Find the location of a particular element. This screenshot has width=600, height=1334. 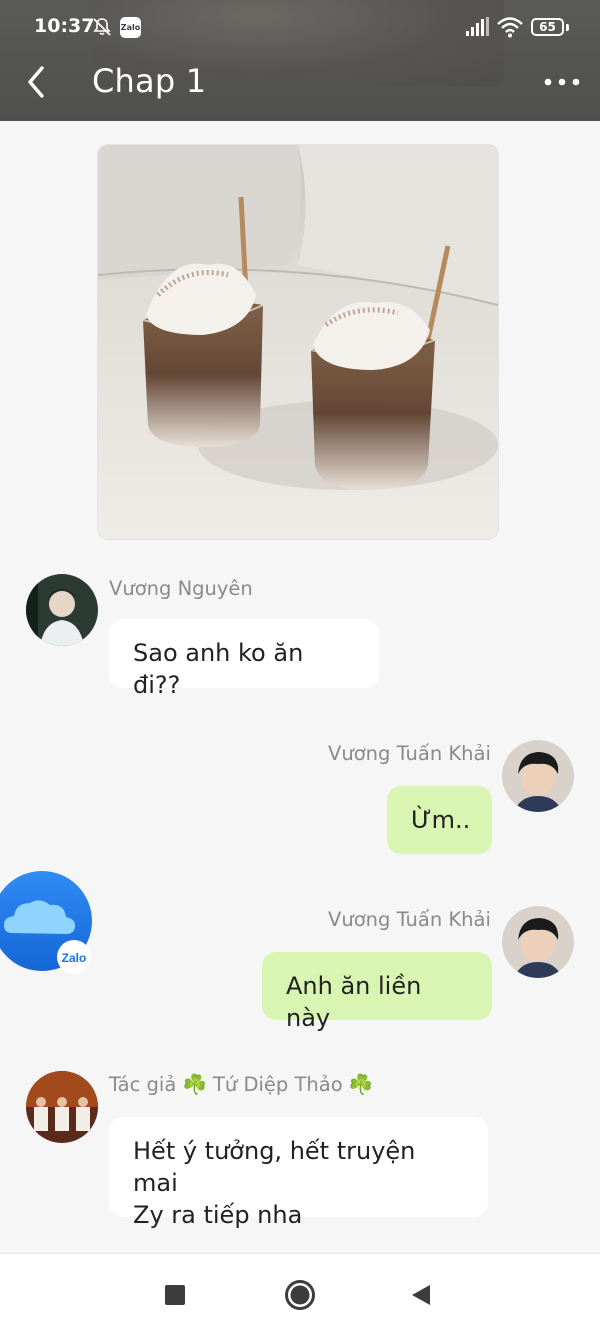

ellipsis-icon is located at coordinates (562, 82).